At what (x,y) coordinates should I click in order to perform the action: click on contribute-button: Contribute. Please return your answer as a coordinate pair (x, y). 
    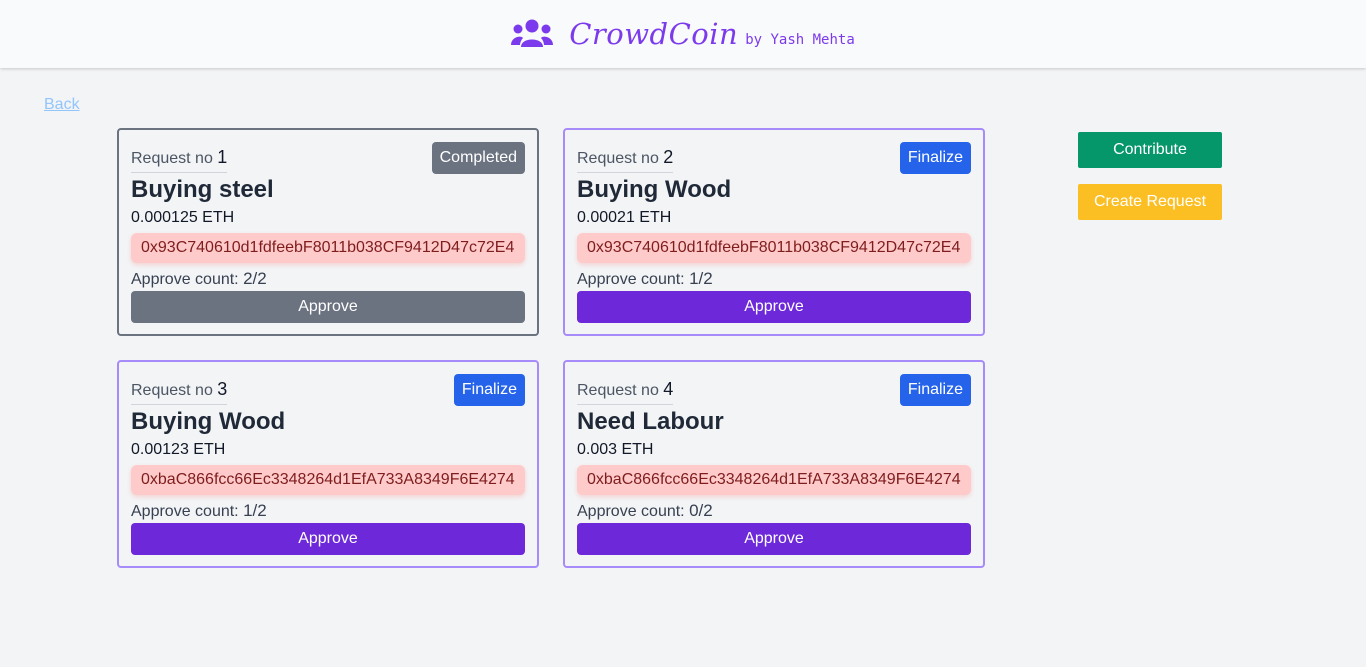
    Looking at the image, I should click on (1150, 150).